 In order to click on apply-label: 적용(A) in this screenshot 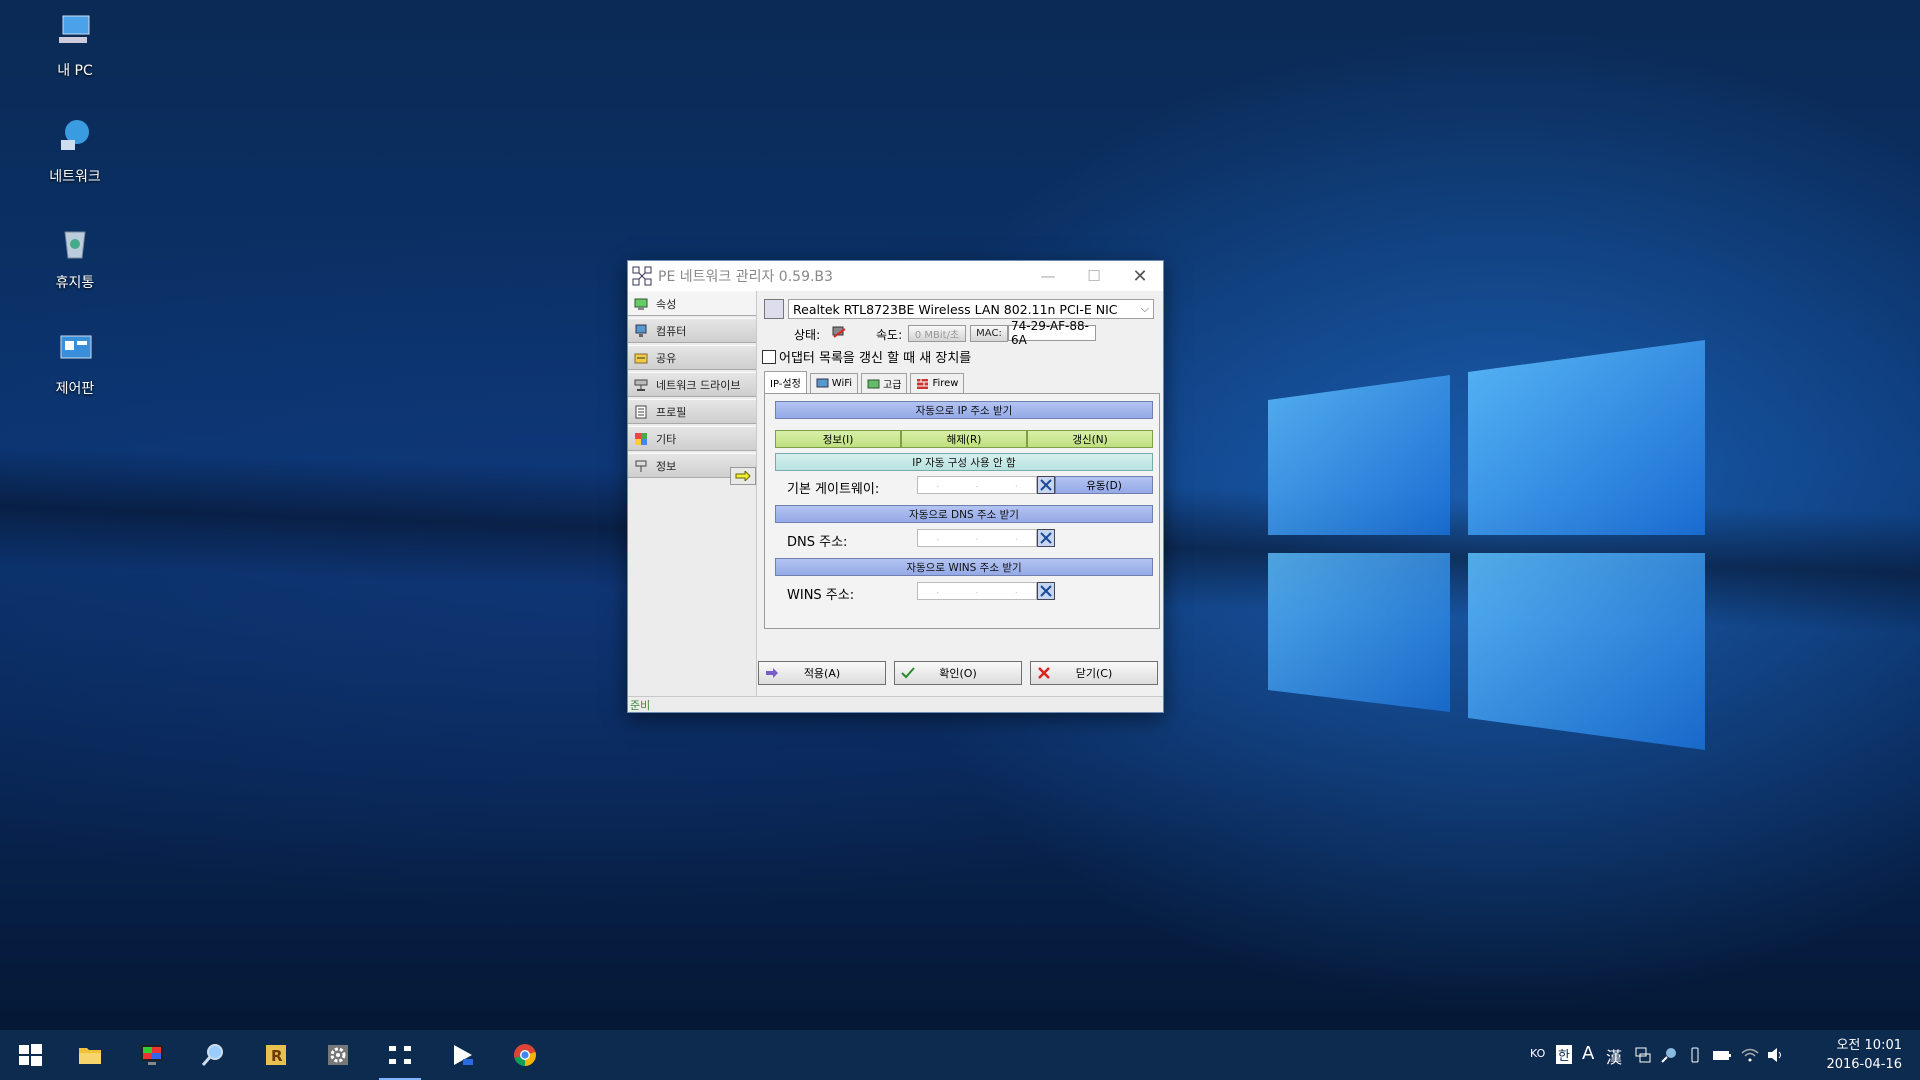, I will do `click(822, 673)`.